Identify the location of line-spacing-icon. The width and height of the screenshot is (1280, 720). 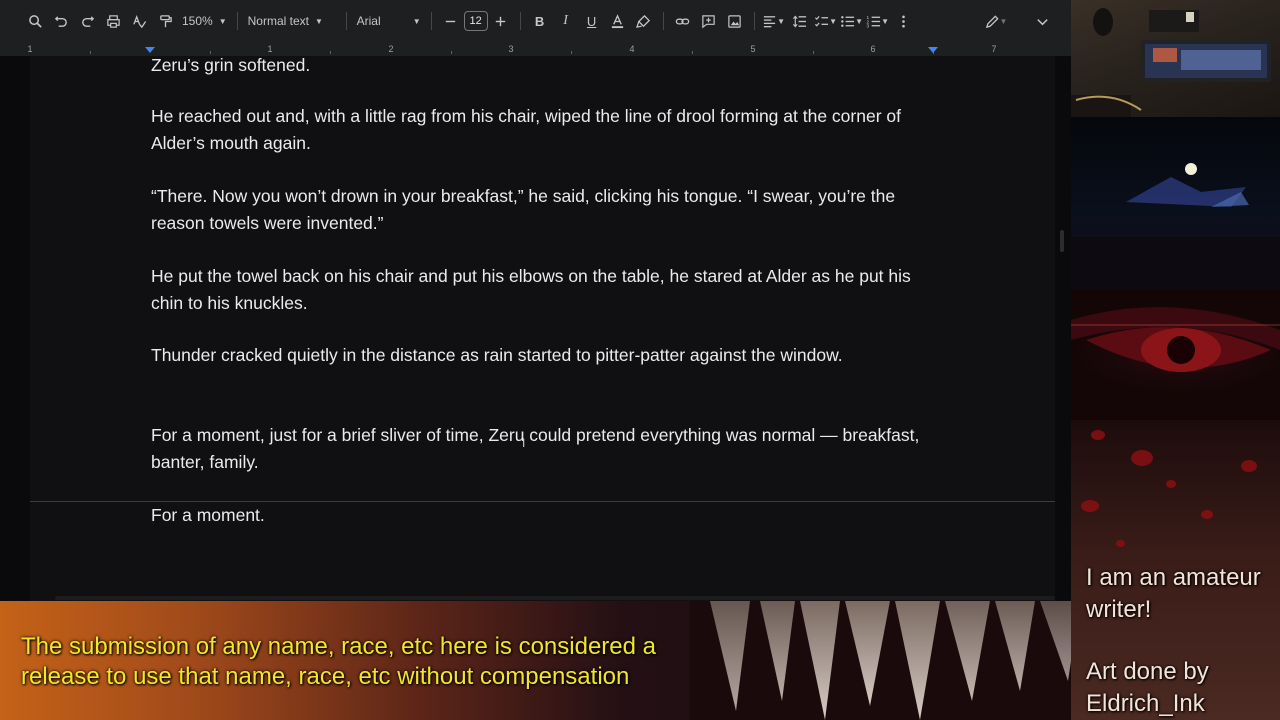
(800, 21).